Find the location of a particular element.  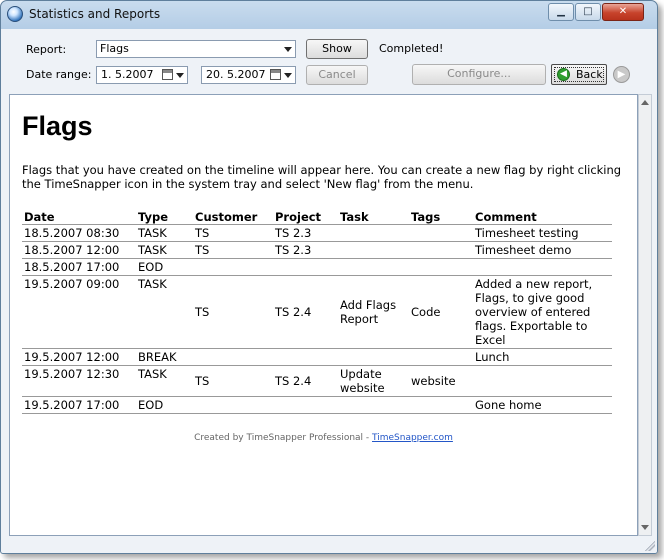

cell-date: 19.5.2007 12:00 is located at coordinates (79, 357).